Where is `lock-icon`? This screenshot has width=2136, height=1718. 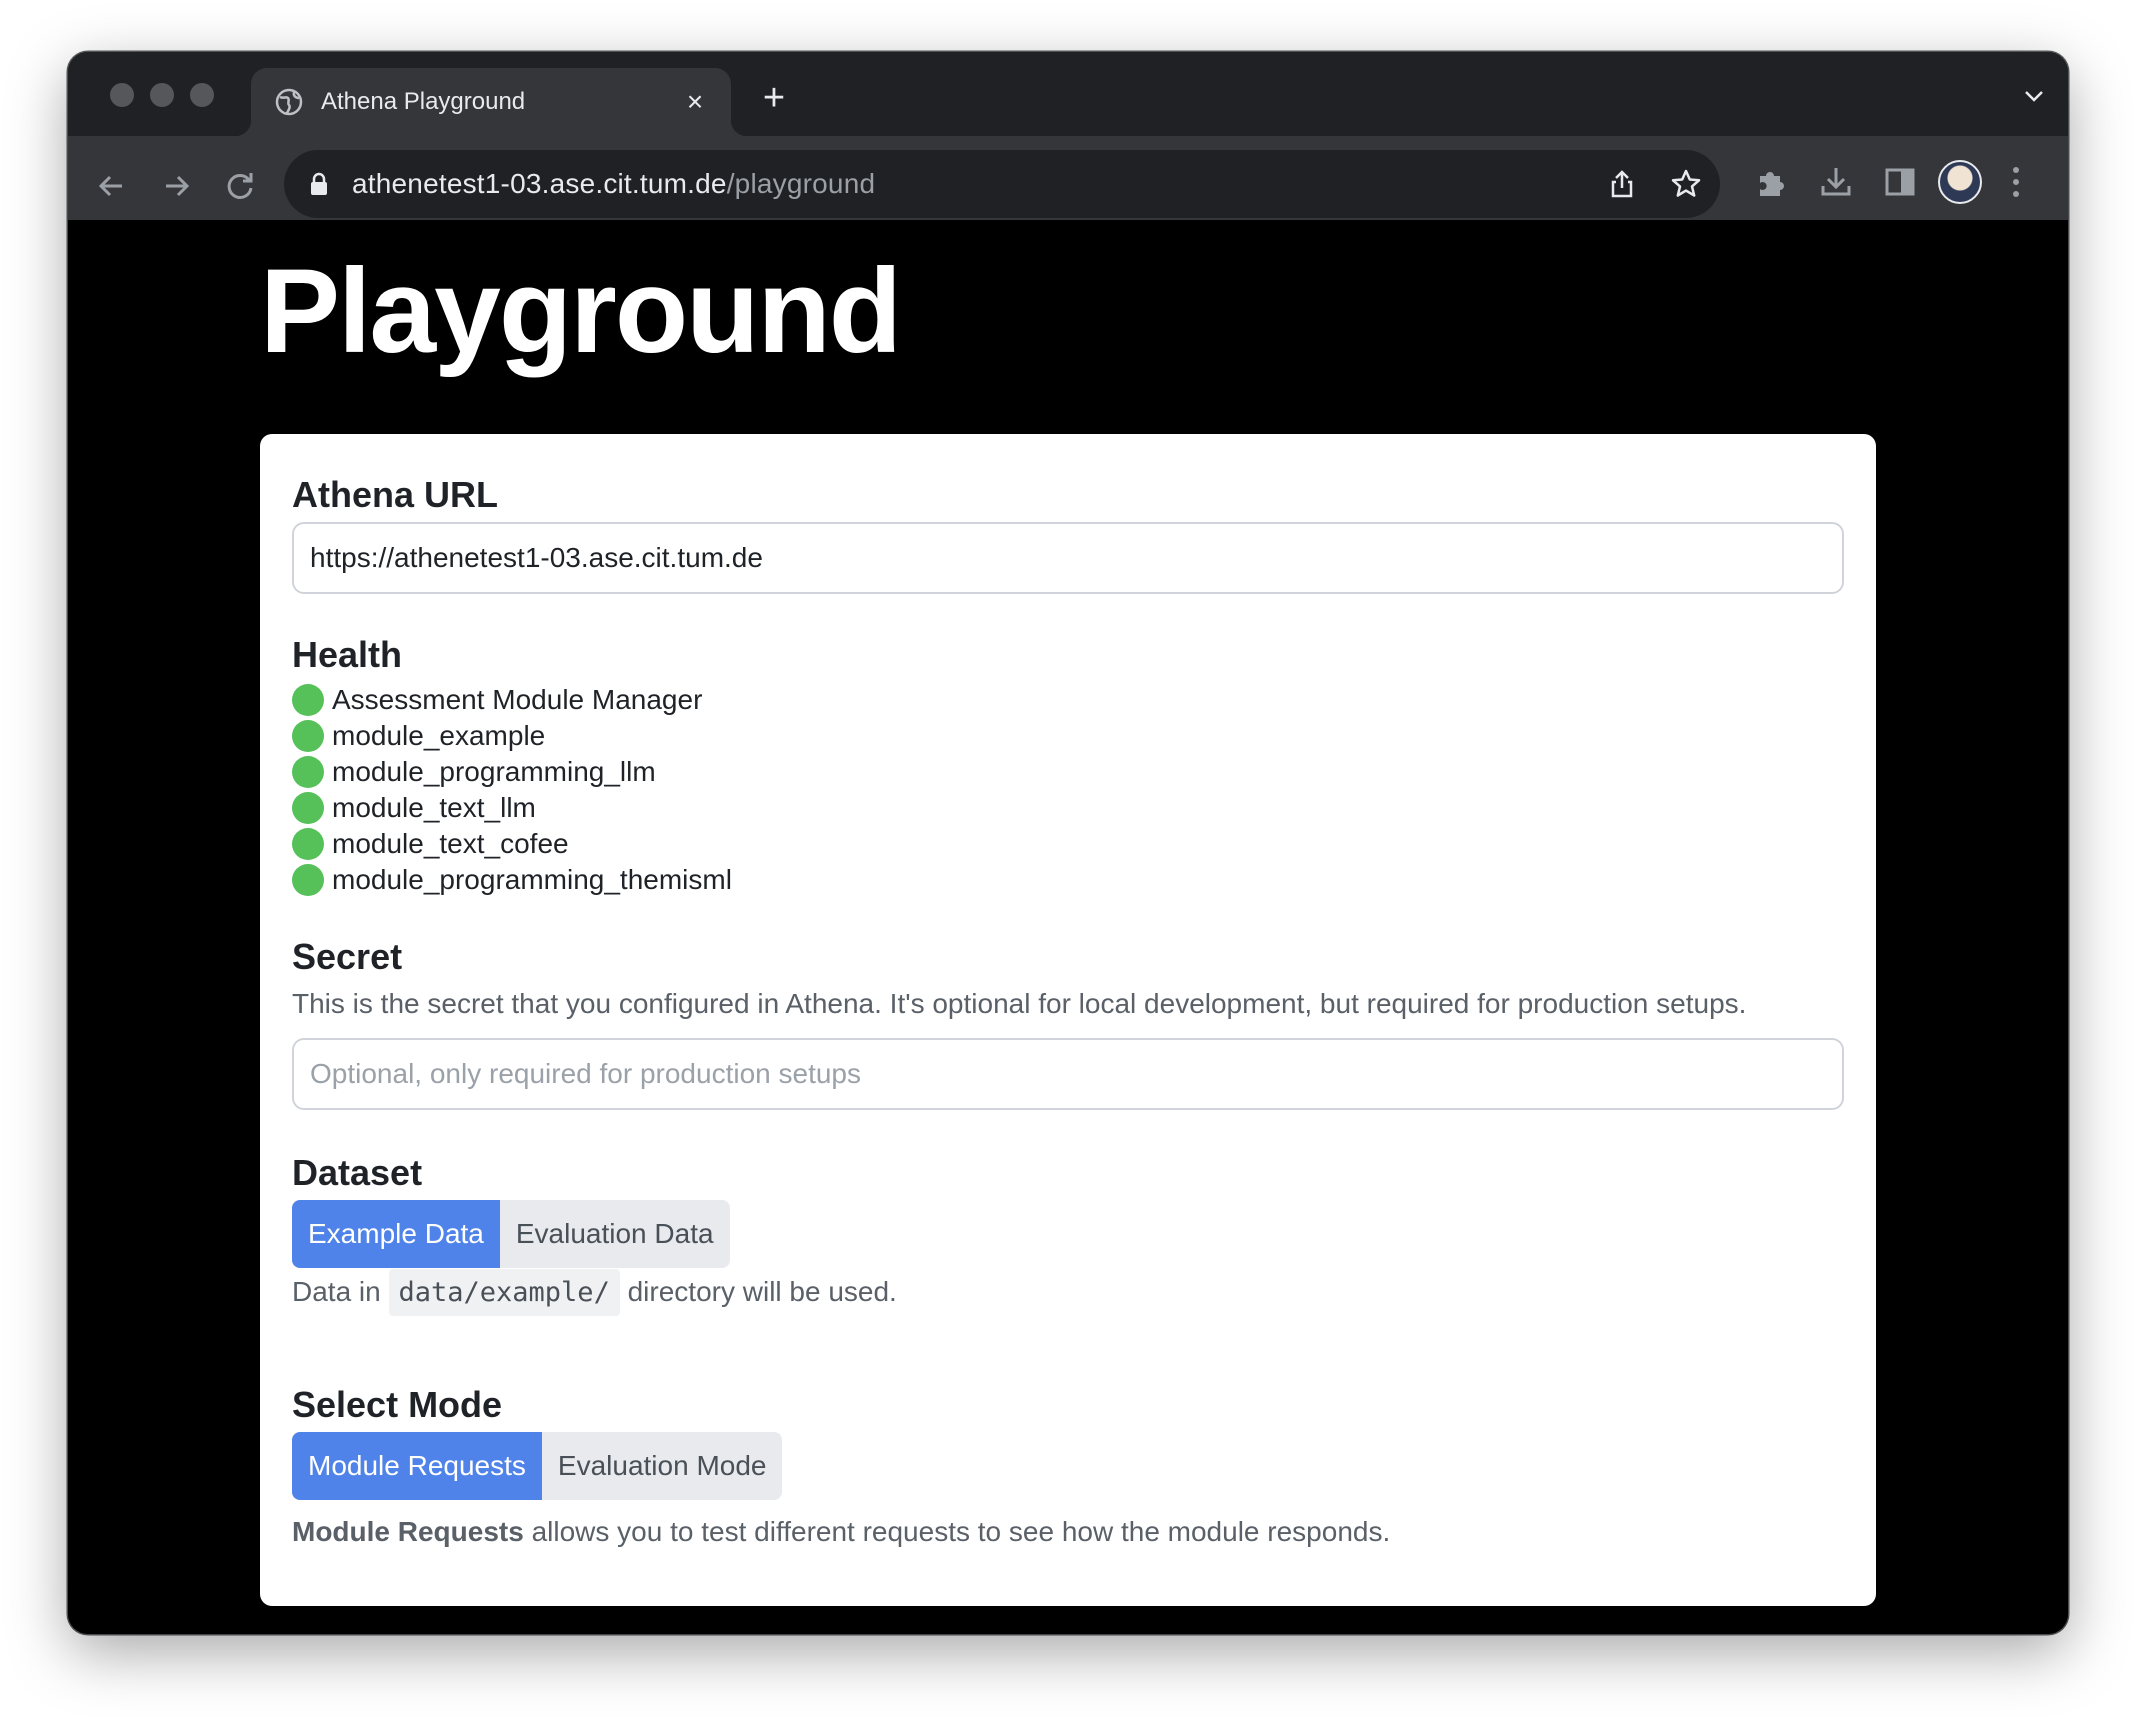 lock-icon is located at coordinates (319, 184).